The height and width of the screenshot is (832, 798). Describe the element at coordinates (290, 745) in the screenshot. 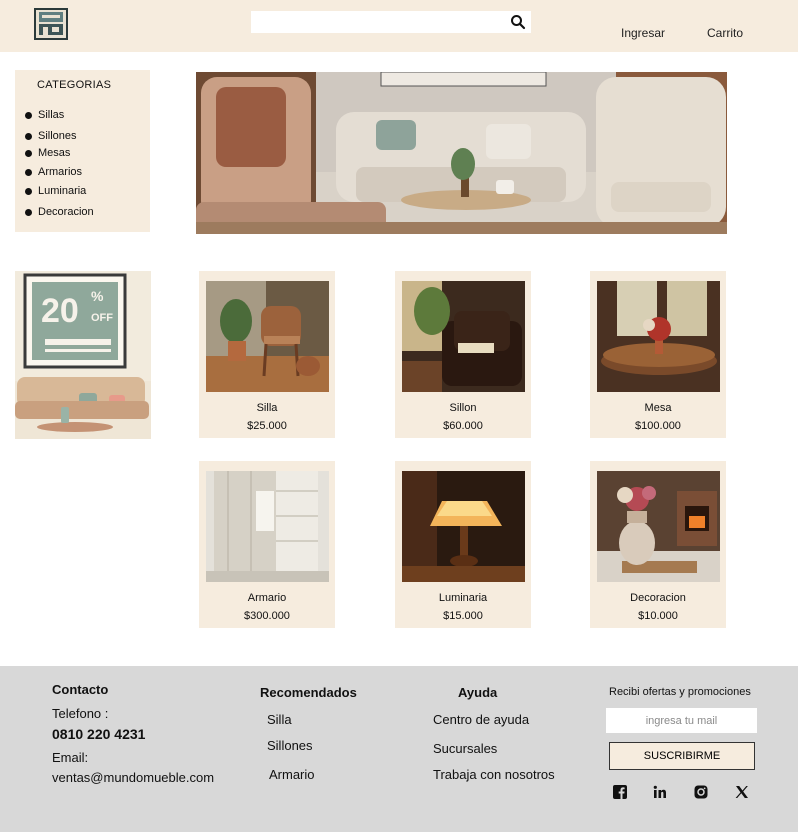

I see `recommended-link-sillones: Sillones` at that location.